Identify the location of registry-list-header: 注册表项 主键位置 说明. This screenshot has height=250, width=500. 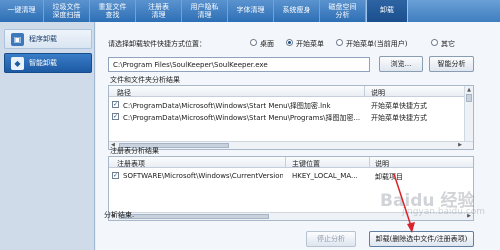
(291, 162).